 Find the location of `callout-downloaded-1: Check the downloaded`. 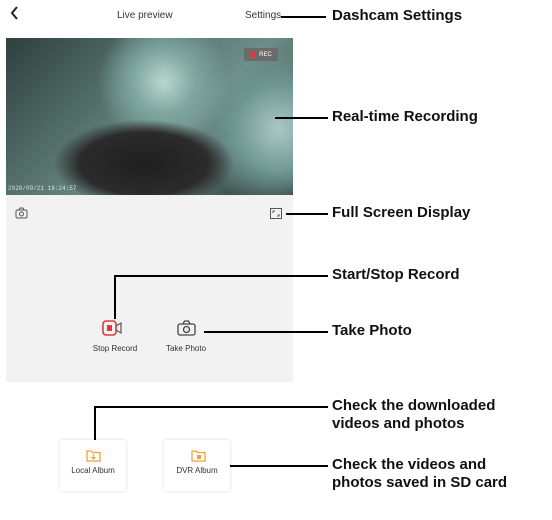

callout-downloaded-1: Check the downloaded is located at coordinates (414, 405).